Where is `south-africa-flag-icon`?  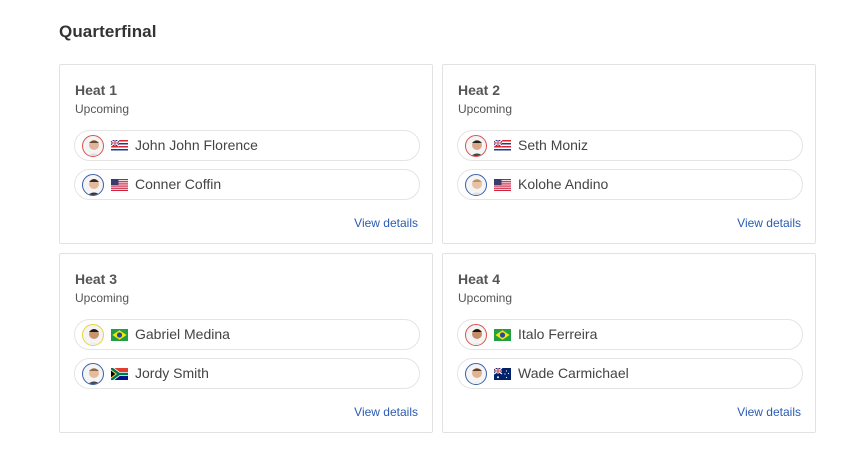
south-africa-flag-icon is located at coordinates (119, 374).